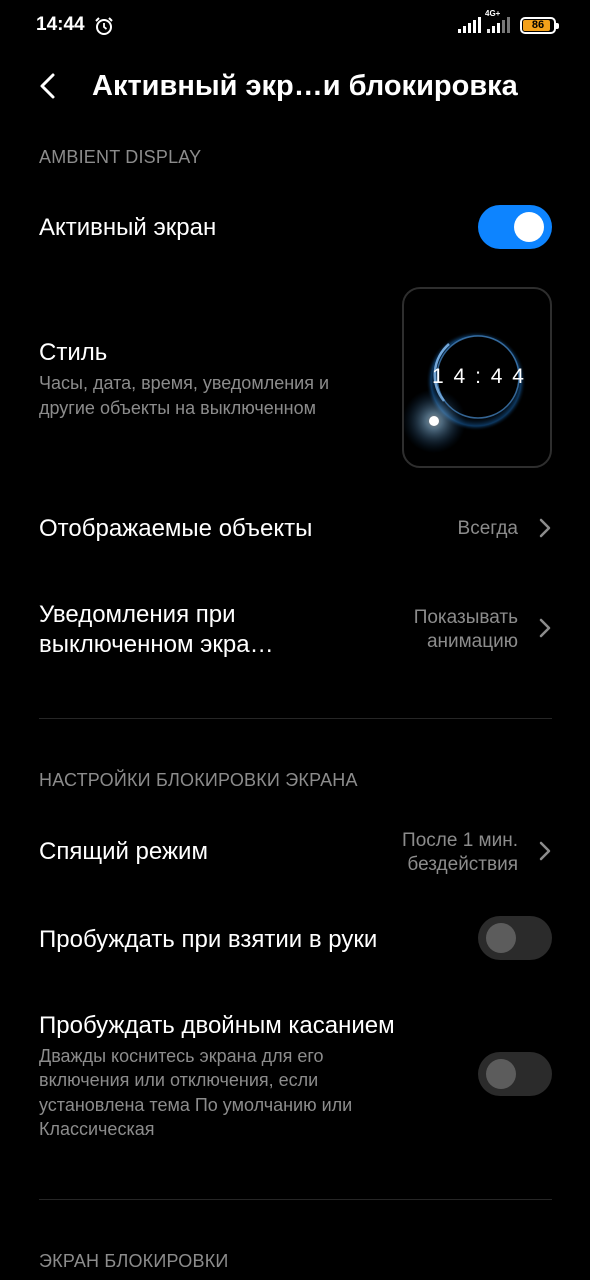 The image size is (590, 1280). I want to click on style-label: Стиль, so click(73, 352).